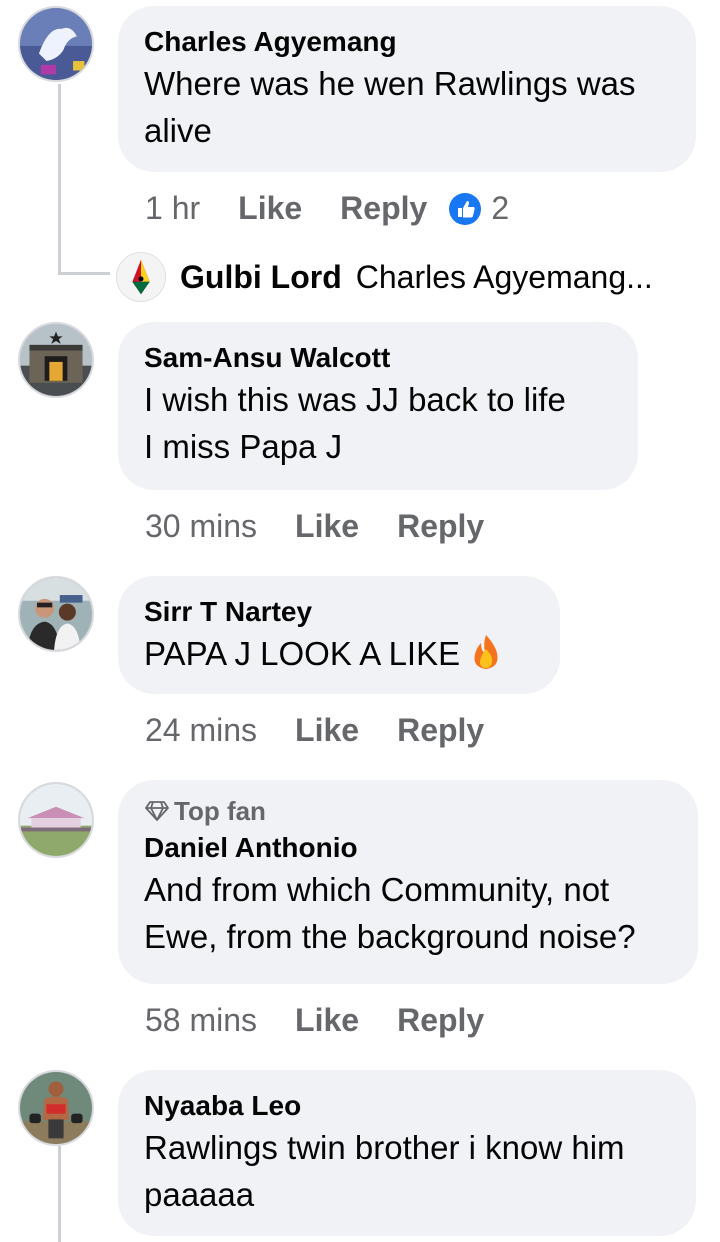 The width and height of the screenshot is (720, 1242). Describe the element at coordinates (407, 42) in the screenshot. I see `commenter-name: Charles Agyemang` at that location.